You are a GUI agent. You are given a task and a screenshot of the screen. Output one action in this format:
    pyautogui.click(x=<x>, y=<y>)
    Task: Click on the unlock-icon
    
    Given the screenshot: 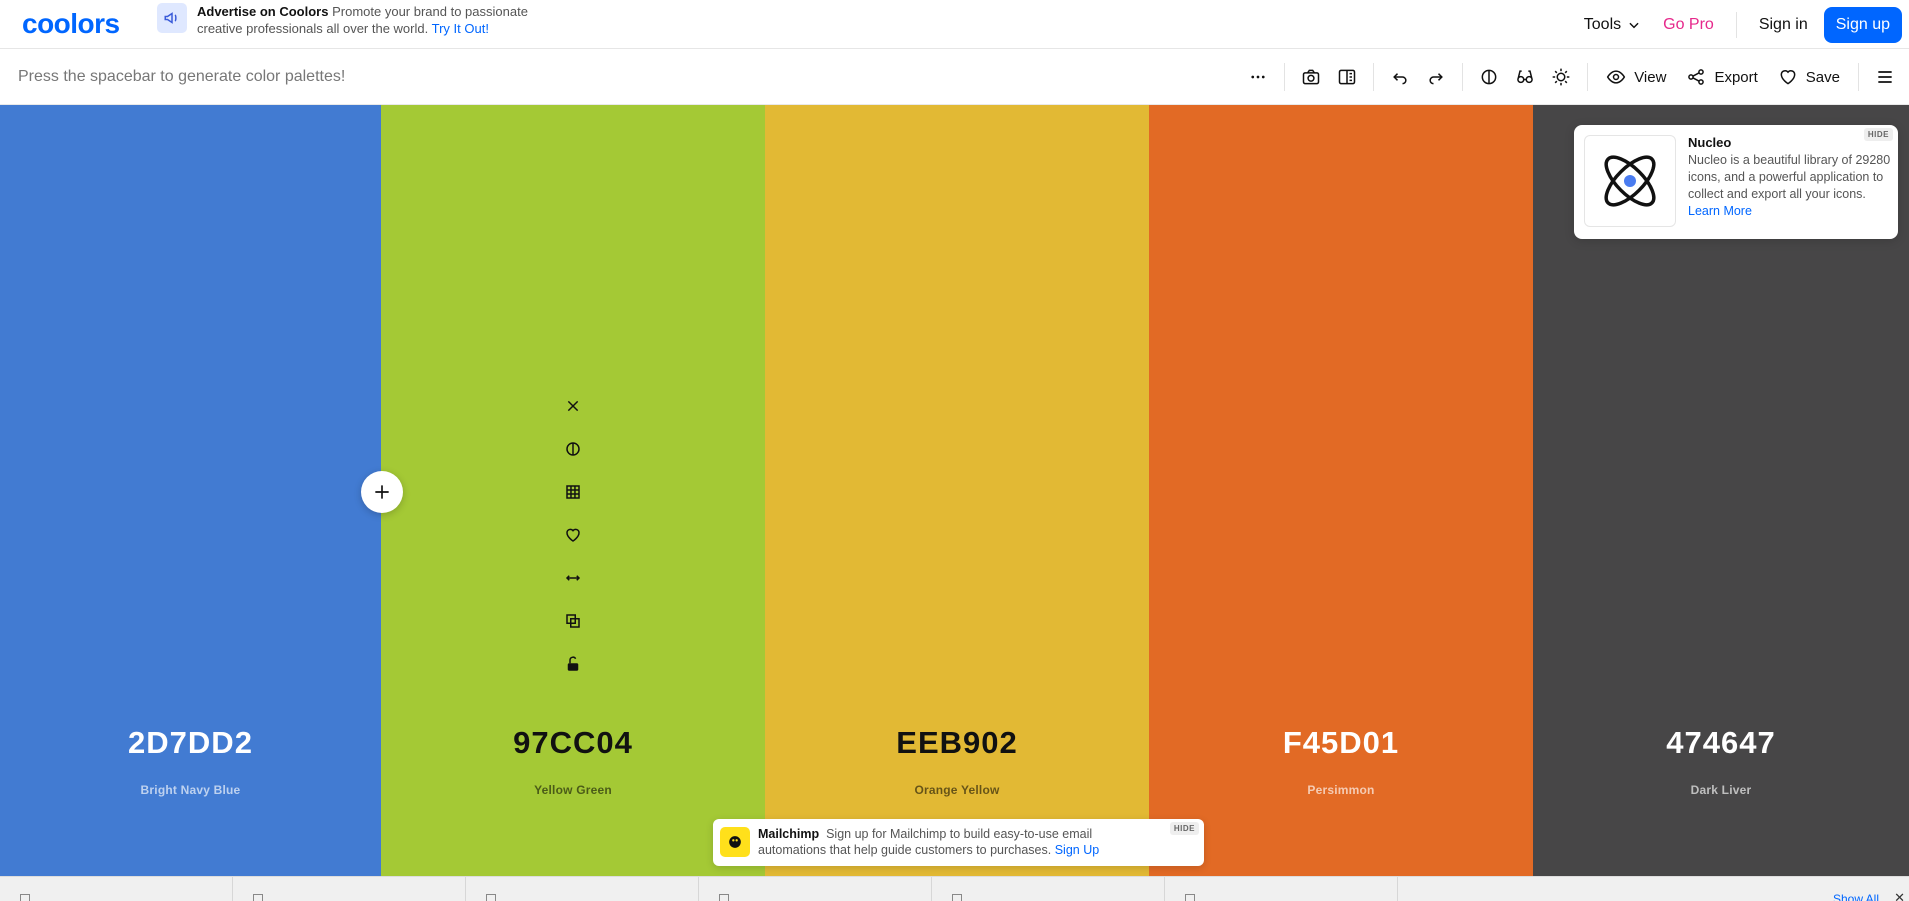 What is the action you would take?
    pyautogui.click(x=573, y=664)
    